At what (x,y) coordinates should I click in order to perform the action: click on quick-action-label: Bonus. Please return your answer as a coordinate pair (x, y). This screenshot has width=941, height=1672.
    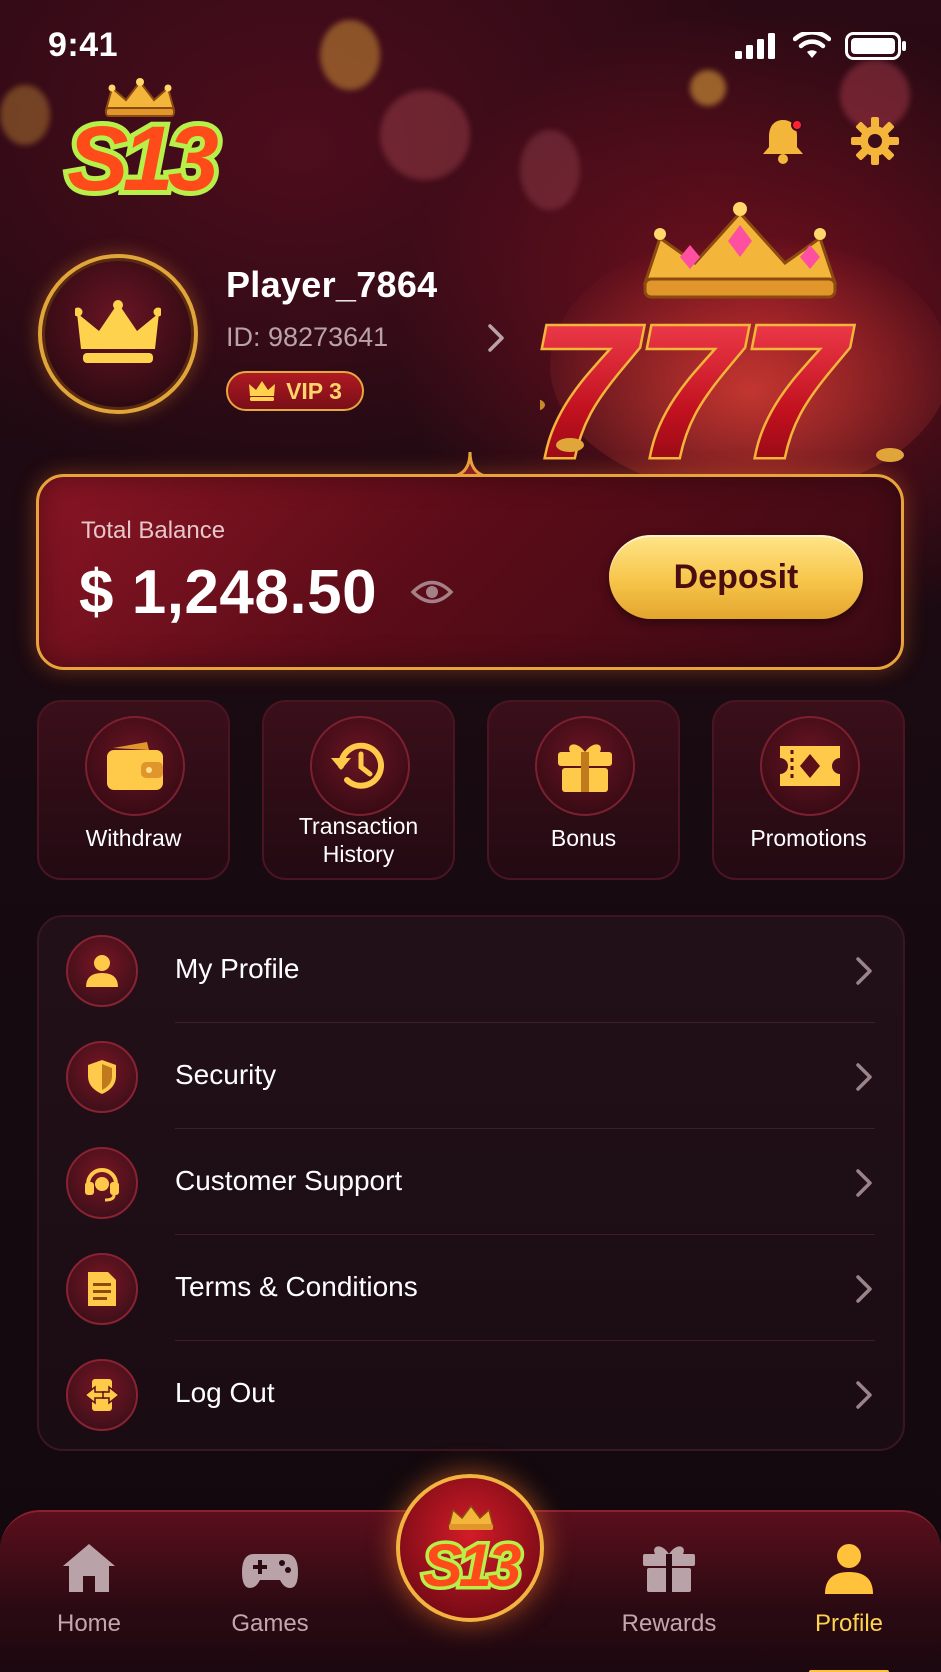
    Looking at the image, I should click on (583, 838).